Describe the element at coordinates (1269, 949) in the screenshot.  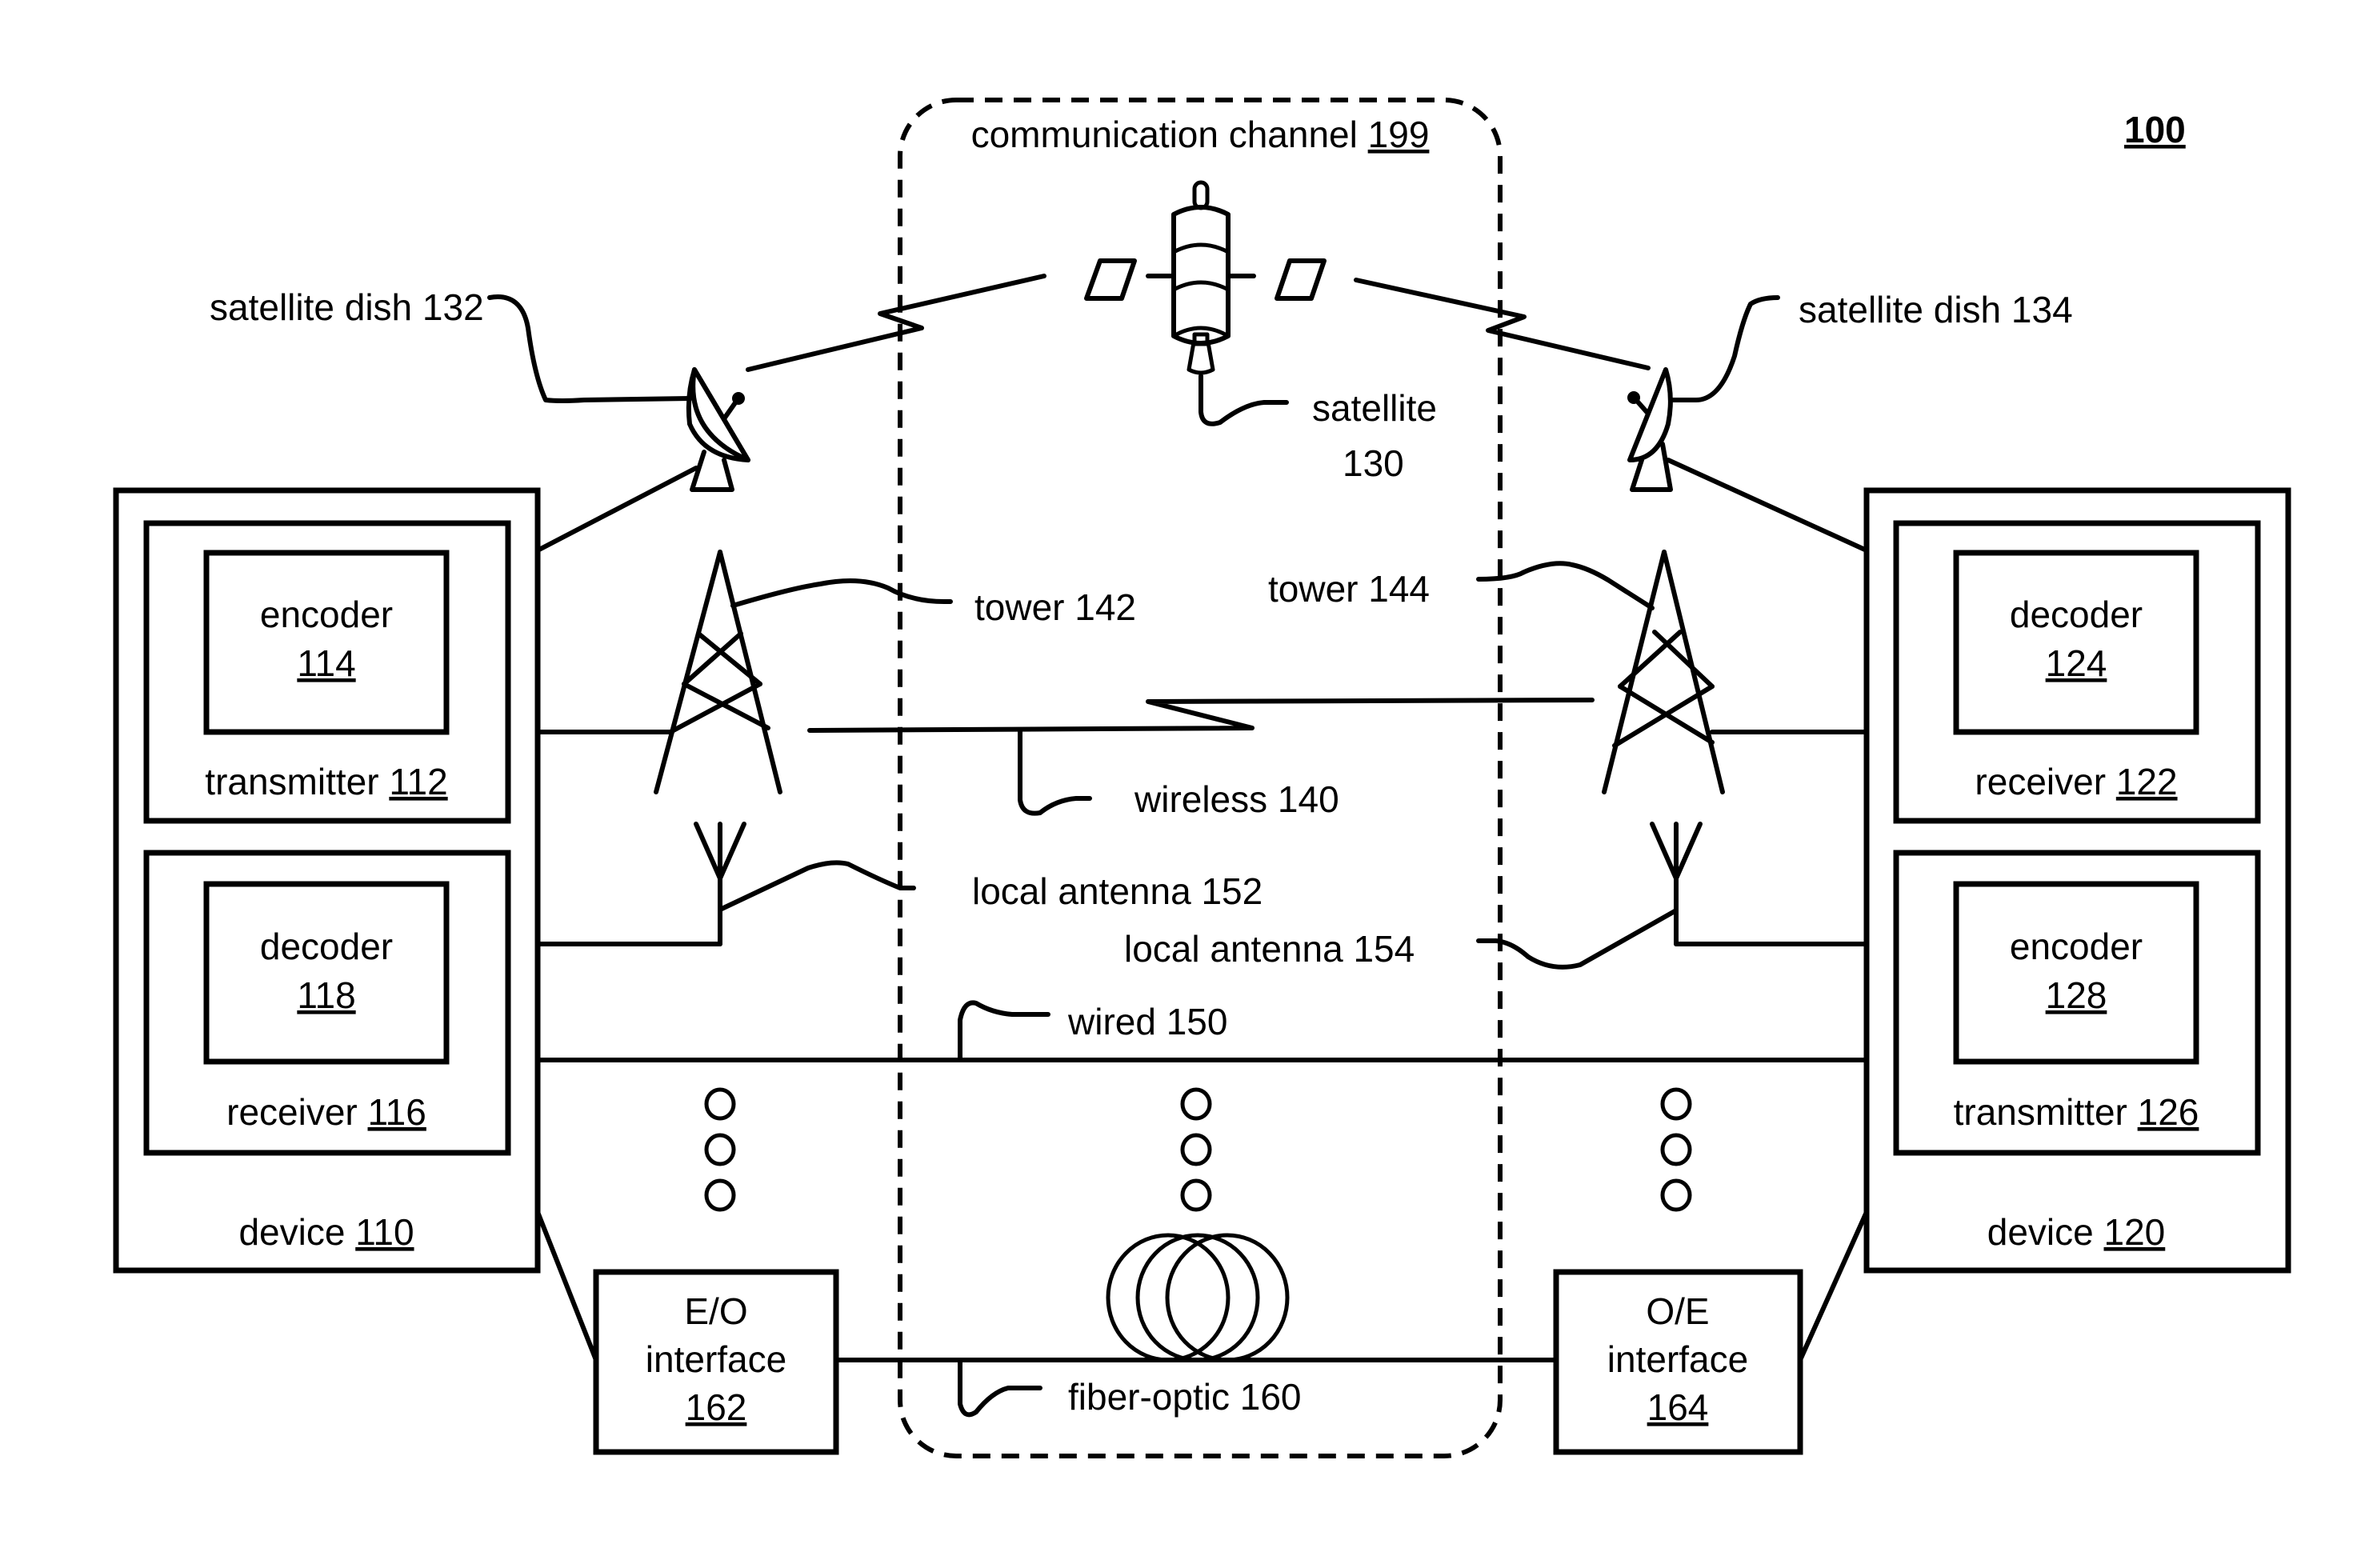
I see `local-antenna-154-label: local antenna 154` at that location.